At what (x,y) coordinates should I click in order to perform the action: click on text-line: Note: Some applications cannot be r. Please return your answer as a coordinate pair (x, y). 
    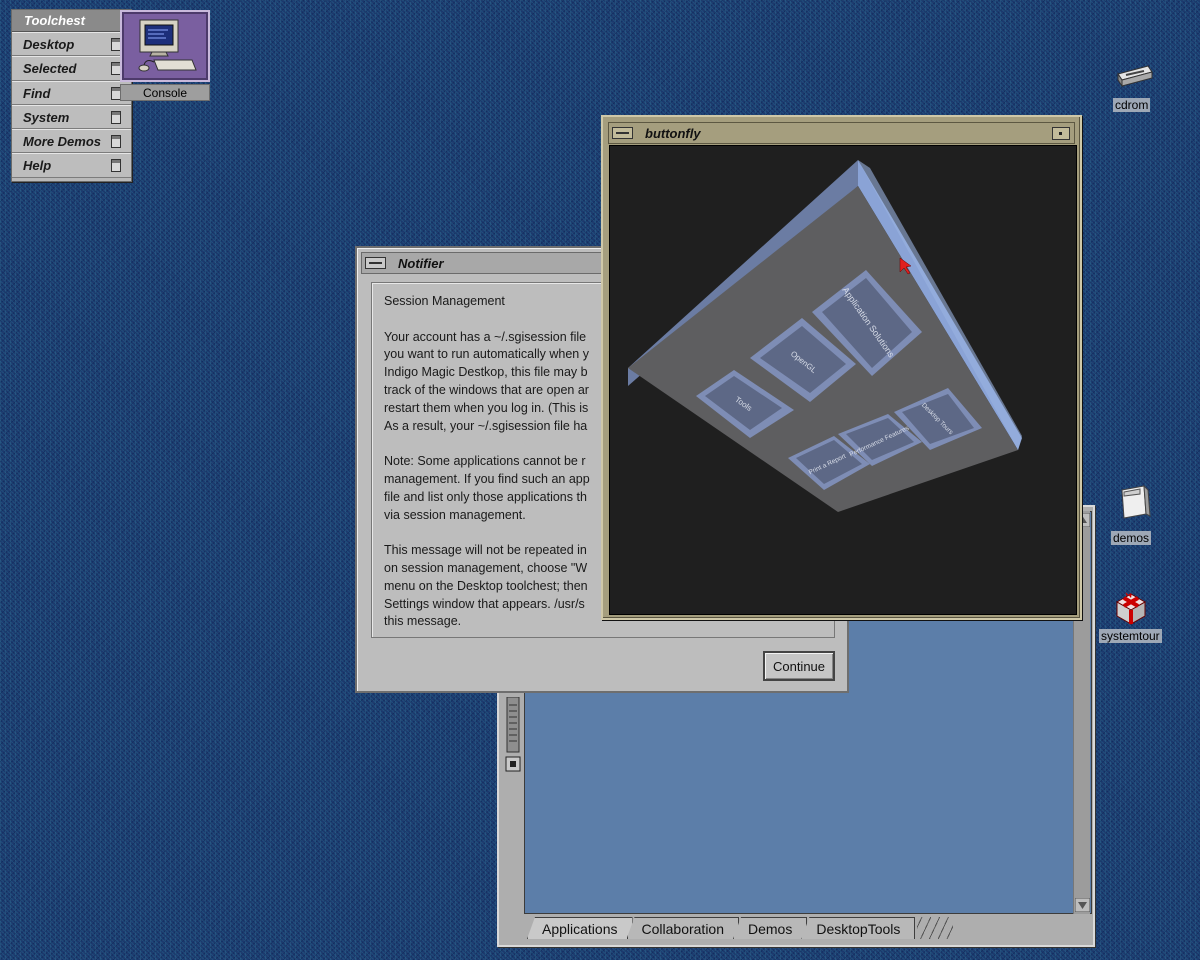
    Looking at the image, I should click on (485, 461).